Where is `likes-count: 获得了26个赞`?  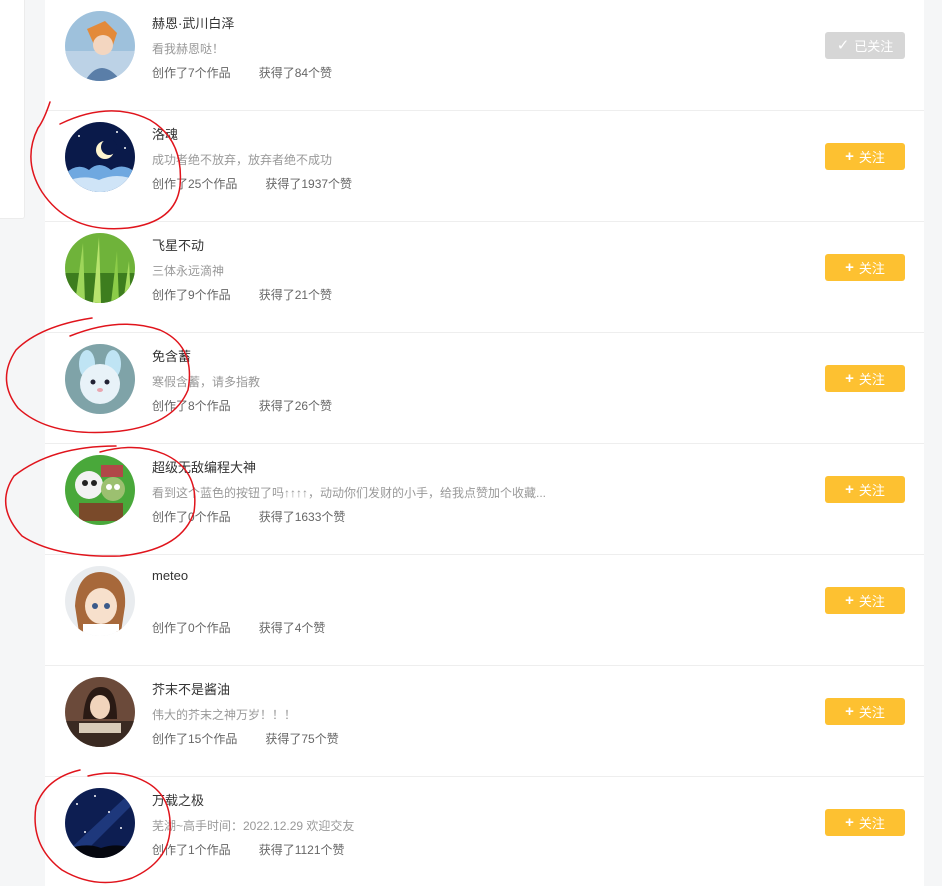 likes-count: 获得了26个赞 is located at coordinates (295, 406).